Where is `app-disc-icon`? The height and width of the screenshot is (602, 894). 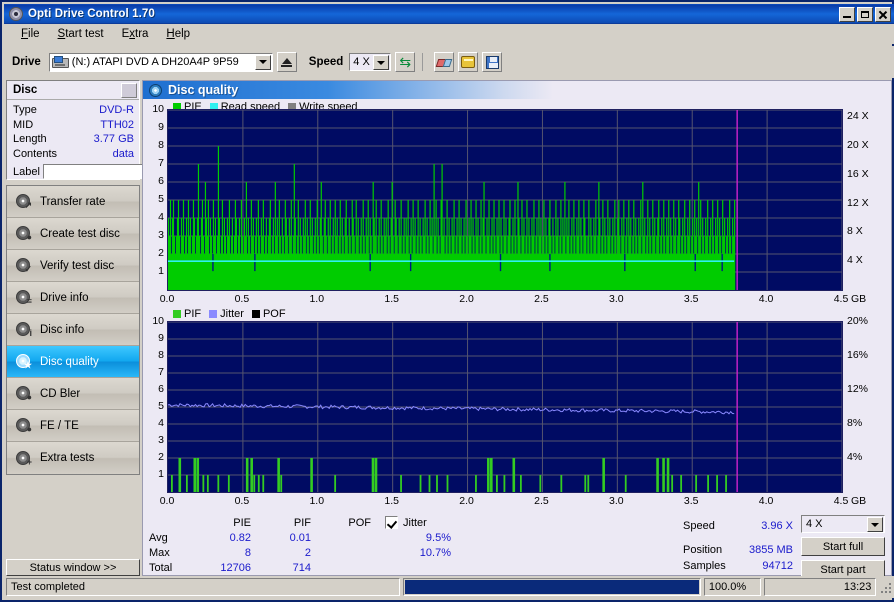 app-disc-icon is located at coordinates (16, 14).